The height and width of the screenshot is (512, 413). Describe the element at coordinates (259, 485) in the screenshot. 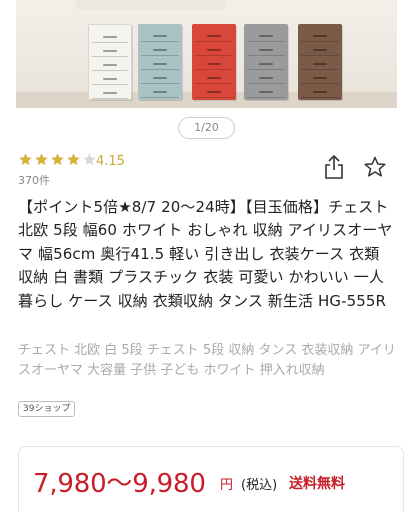

I see `tax-label: (税込)` at that location.